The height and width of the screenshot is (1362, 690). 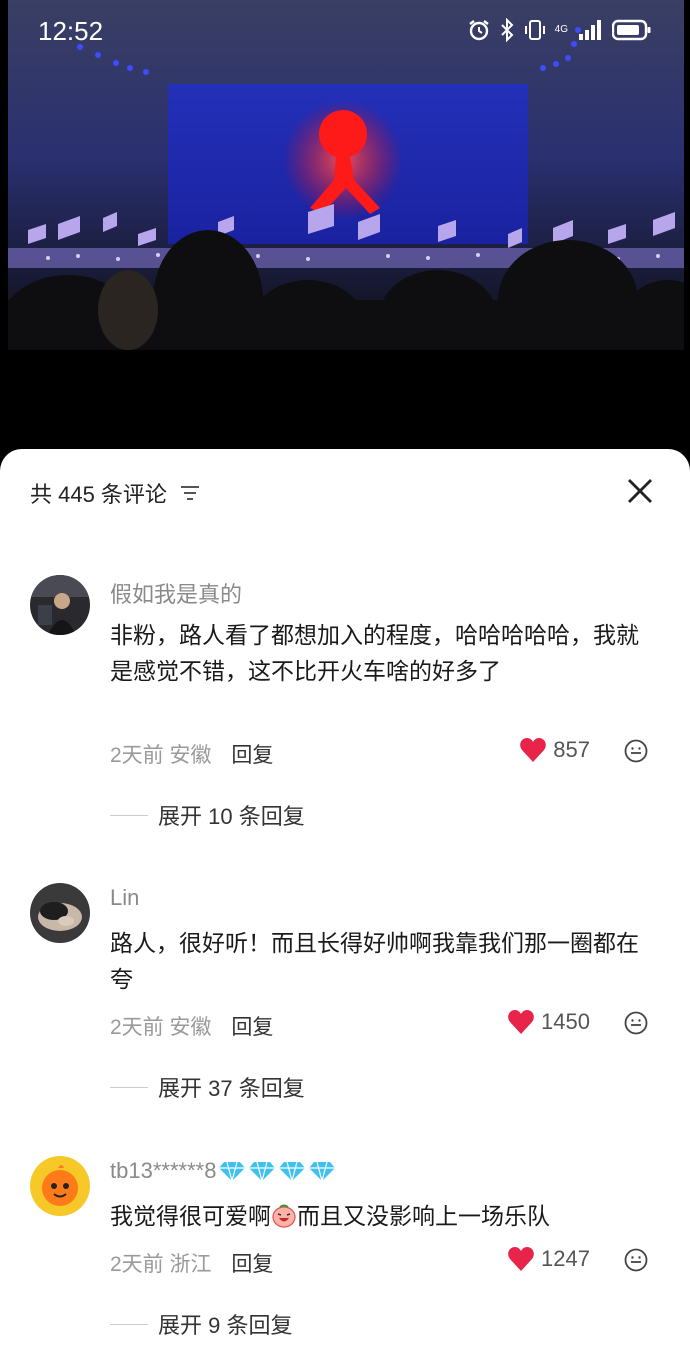 What do you see at coordinates (71, 31) in the screenshot?
I see `status-time: 12:52` at bounding box center [71, 31].